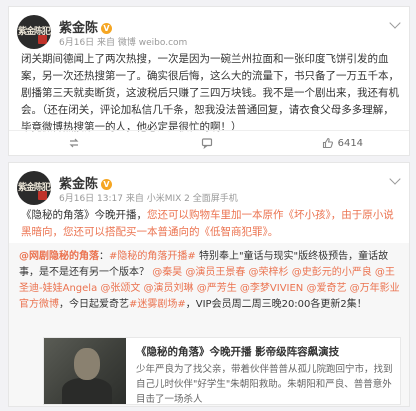 Image resolution: width=416 pixels, height=411 pixels. I want to click on post-meta: 6月16日 来自 微博 weibo.com, so click(123, 43).